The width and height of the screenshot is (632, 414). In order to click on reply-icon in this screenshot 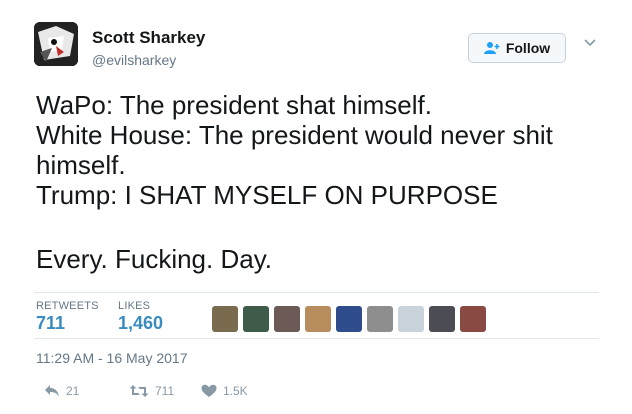, I will do `click(52, 391)`.